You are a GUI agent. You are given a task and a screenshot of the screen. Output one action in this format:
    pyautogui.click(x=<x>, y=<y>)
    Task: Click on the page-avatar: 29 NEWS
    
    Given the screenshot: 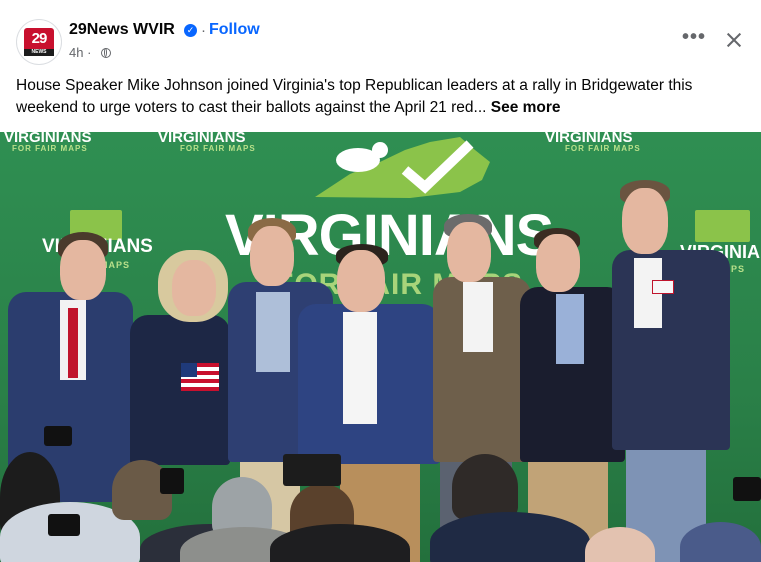 What is the action you would take?
    pyautogui.click(x=39, y=42)
    